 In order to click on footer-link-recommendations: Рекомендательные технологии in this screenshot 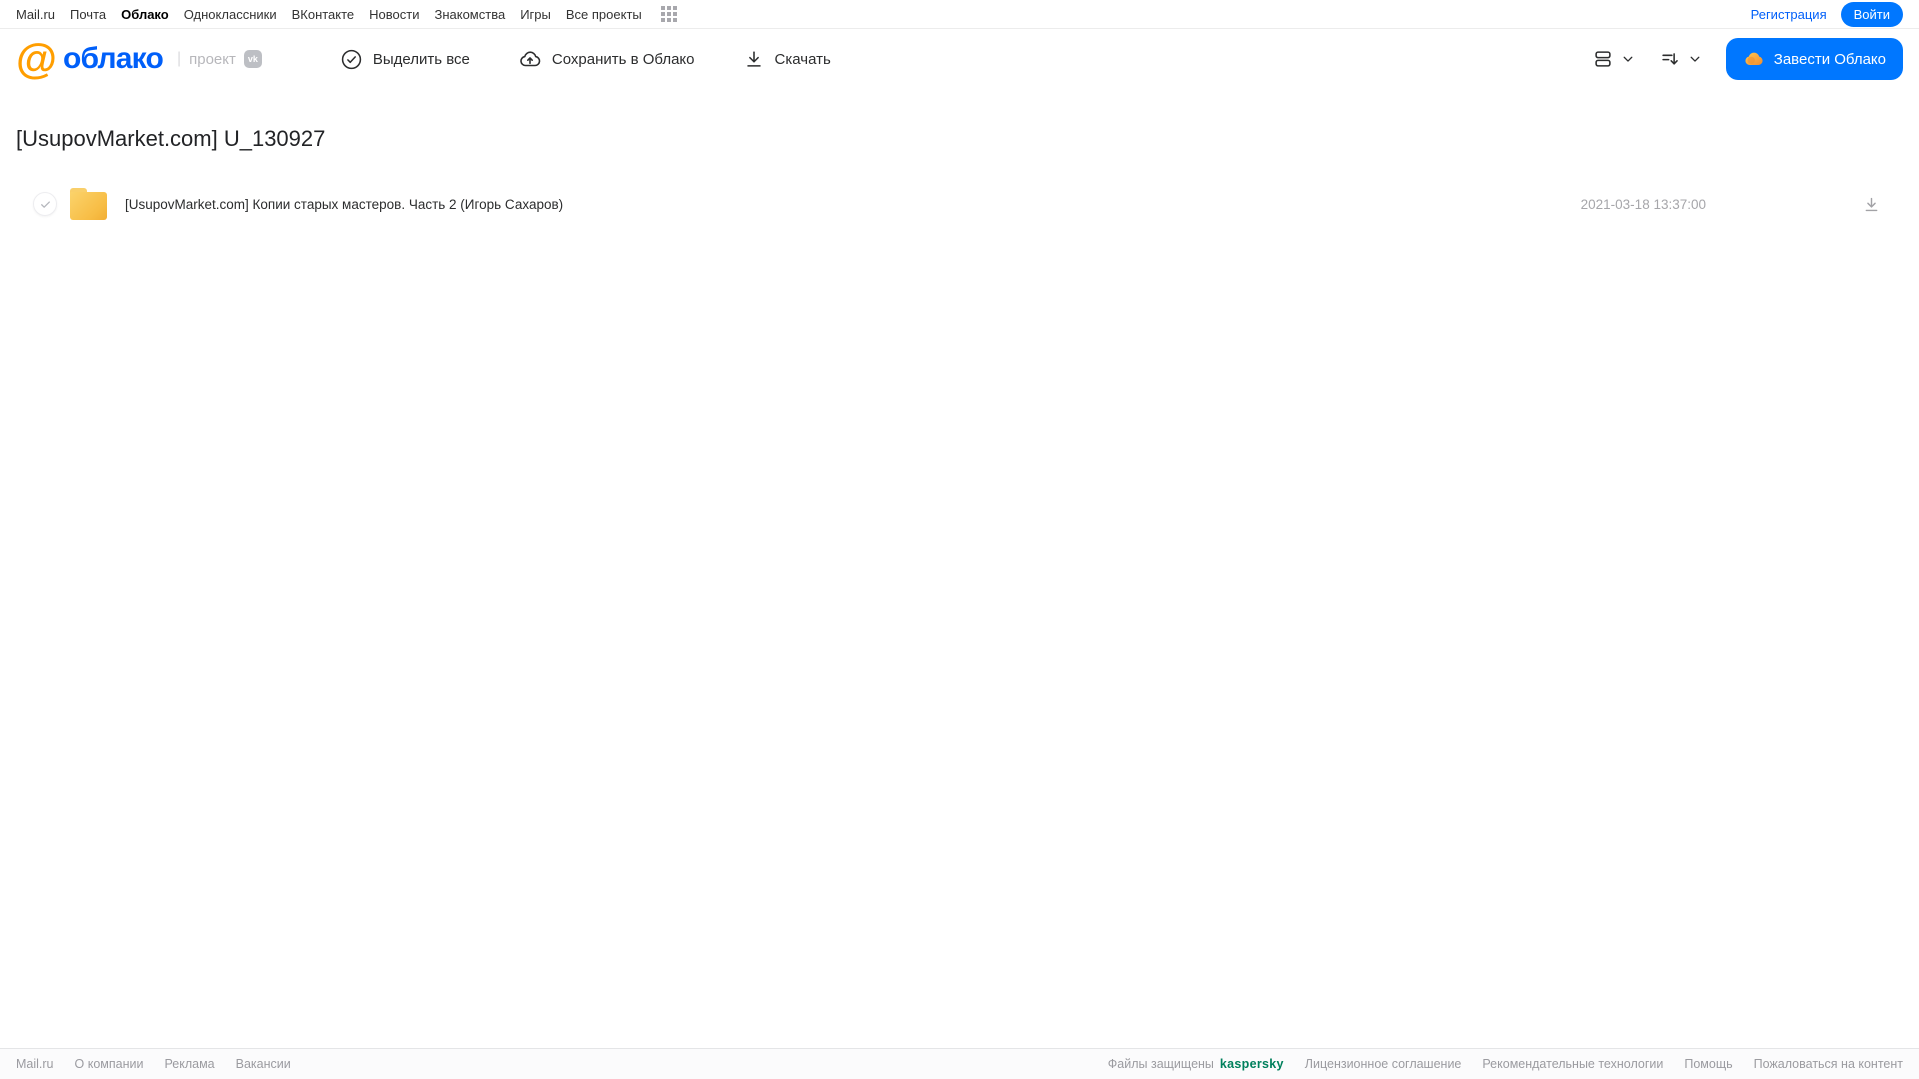, I will do `click(1572, 1064)`.